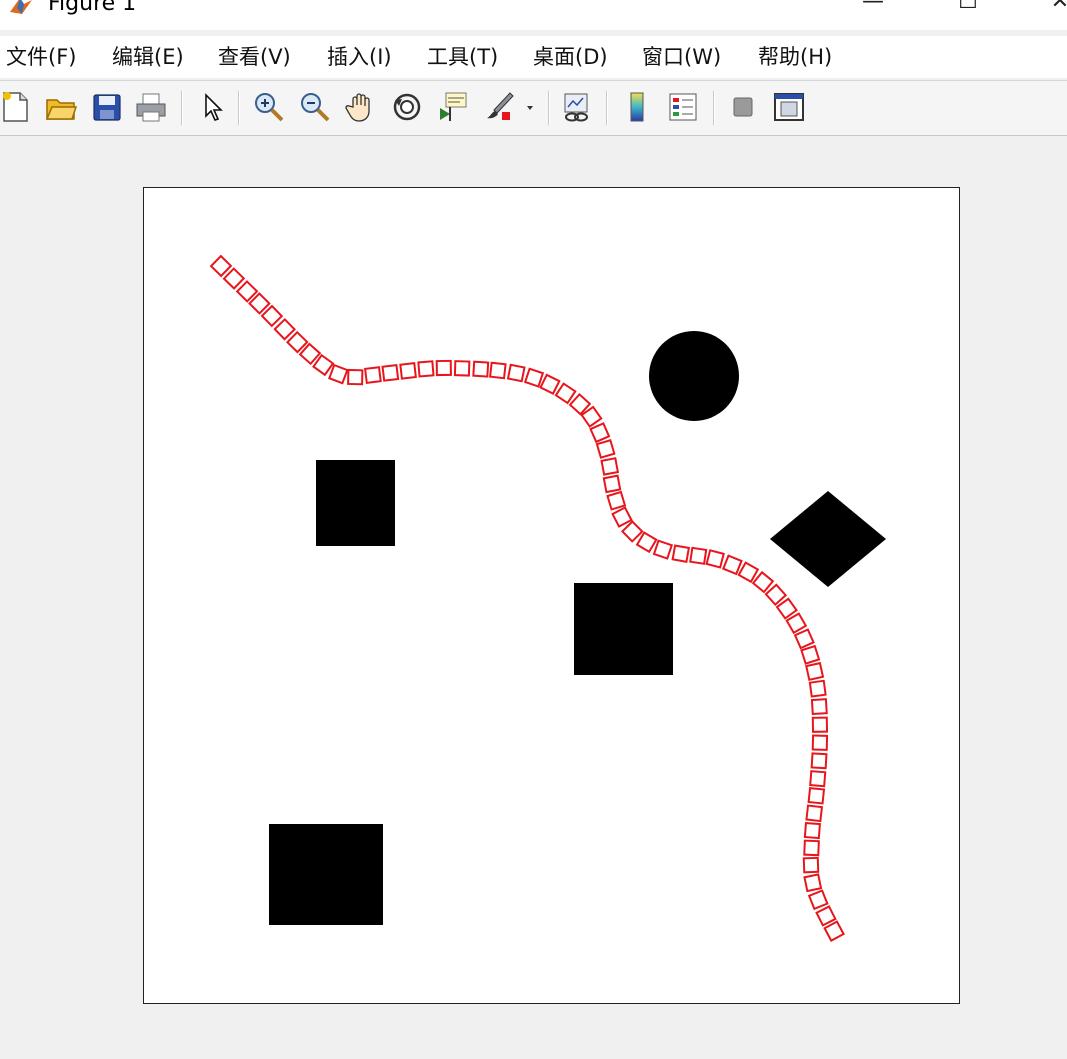  Describe the element at coordinates (151, 107) in the screenshot. I see `print-icon` at that location.